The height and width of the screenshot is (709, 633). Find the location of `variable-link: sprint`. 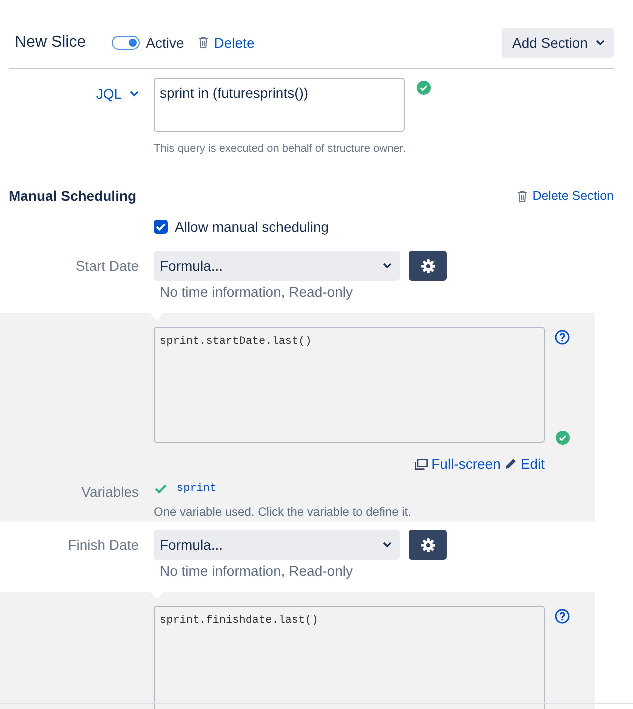

variable-link: sprint is located at coordinates (197, 489).